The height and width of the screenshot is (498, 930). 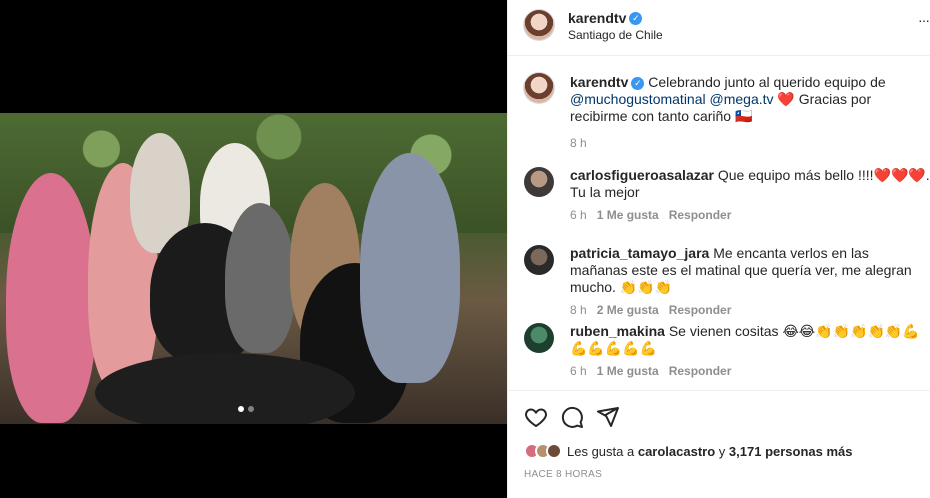 What do you see at coordinates (628, 310) in the screenshot?
I see `comment-likes: 2 Me gusta` at bounding box center [628, 310].